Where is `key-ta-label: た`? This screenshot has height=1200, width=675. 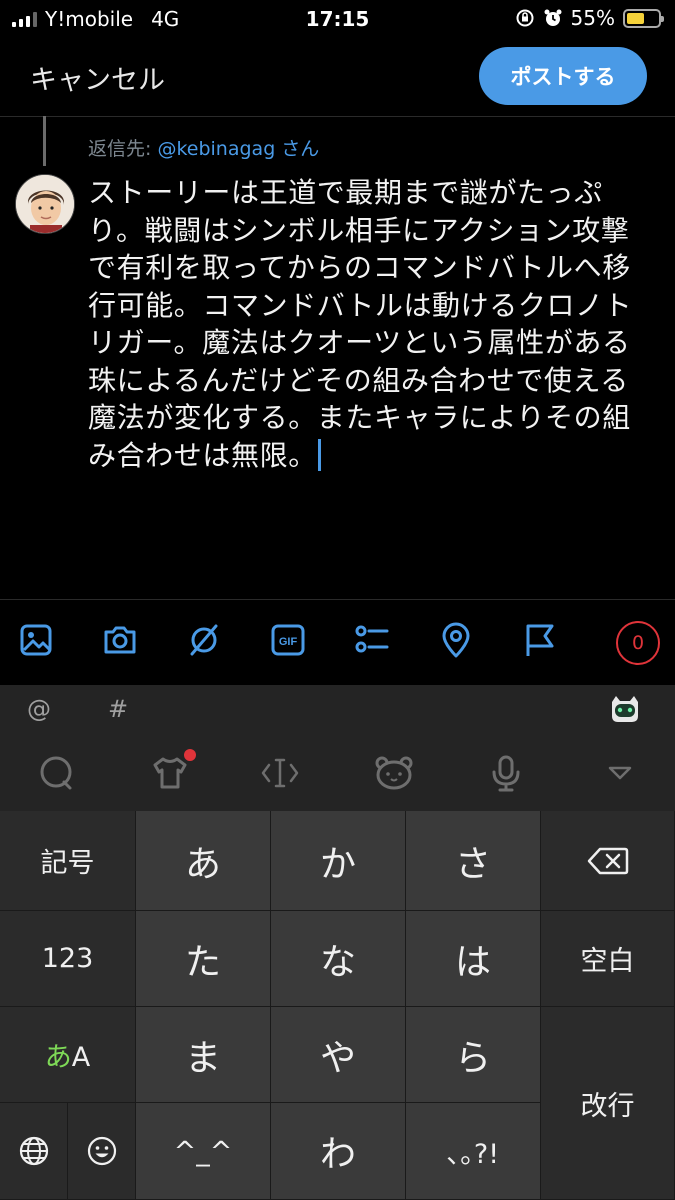
key-ta-label: た is located at coordinates (202, 962).